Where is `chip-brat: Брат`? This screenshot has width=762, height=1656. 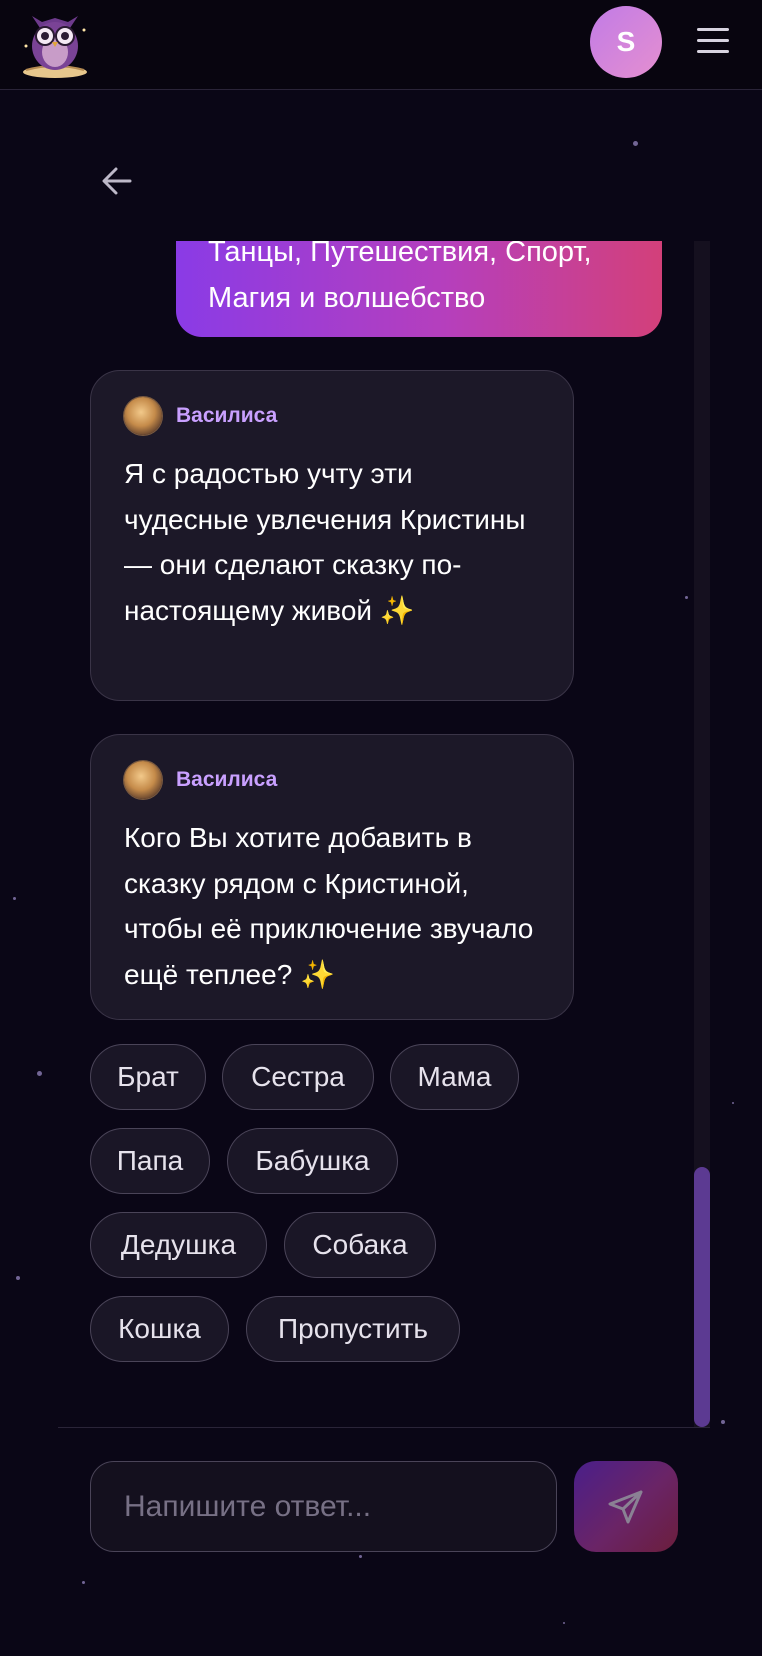
chip-brat: Брат is located at coordinates (148, 1077).